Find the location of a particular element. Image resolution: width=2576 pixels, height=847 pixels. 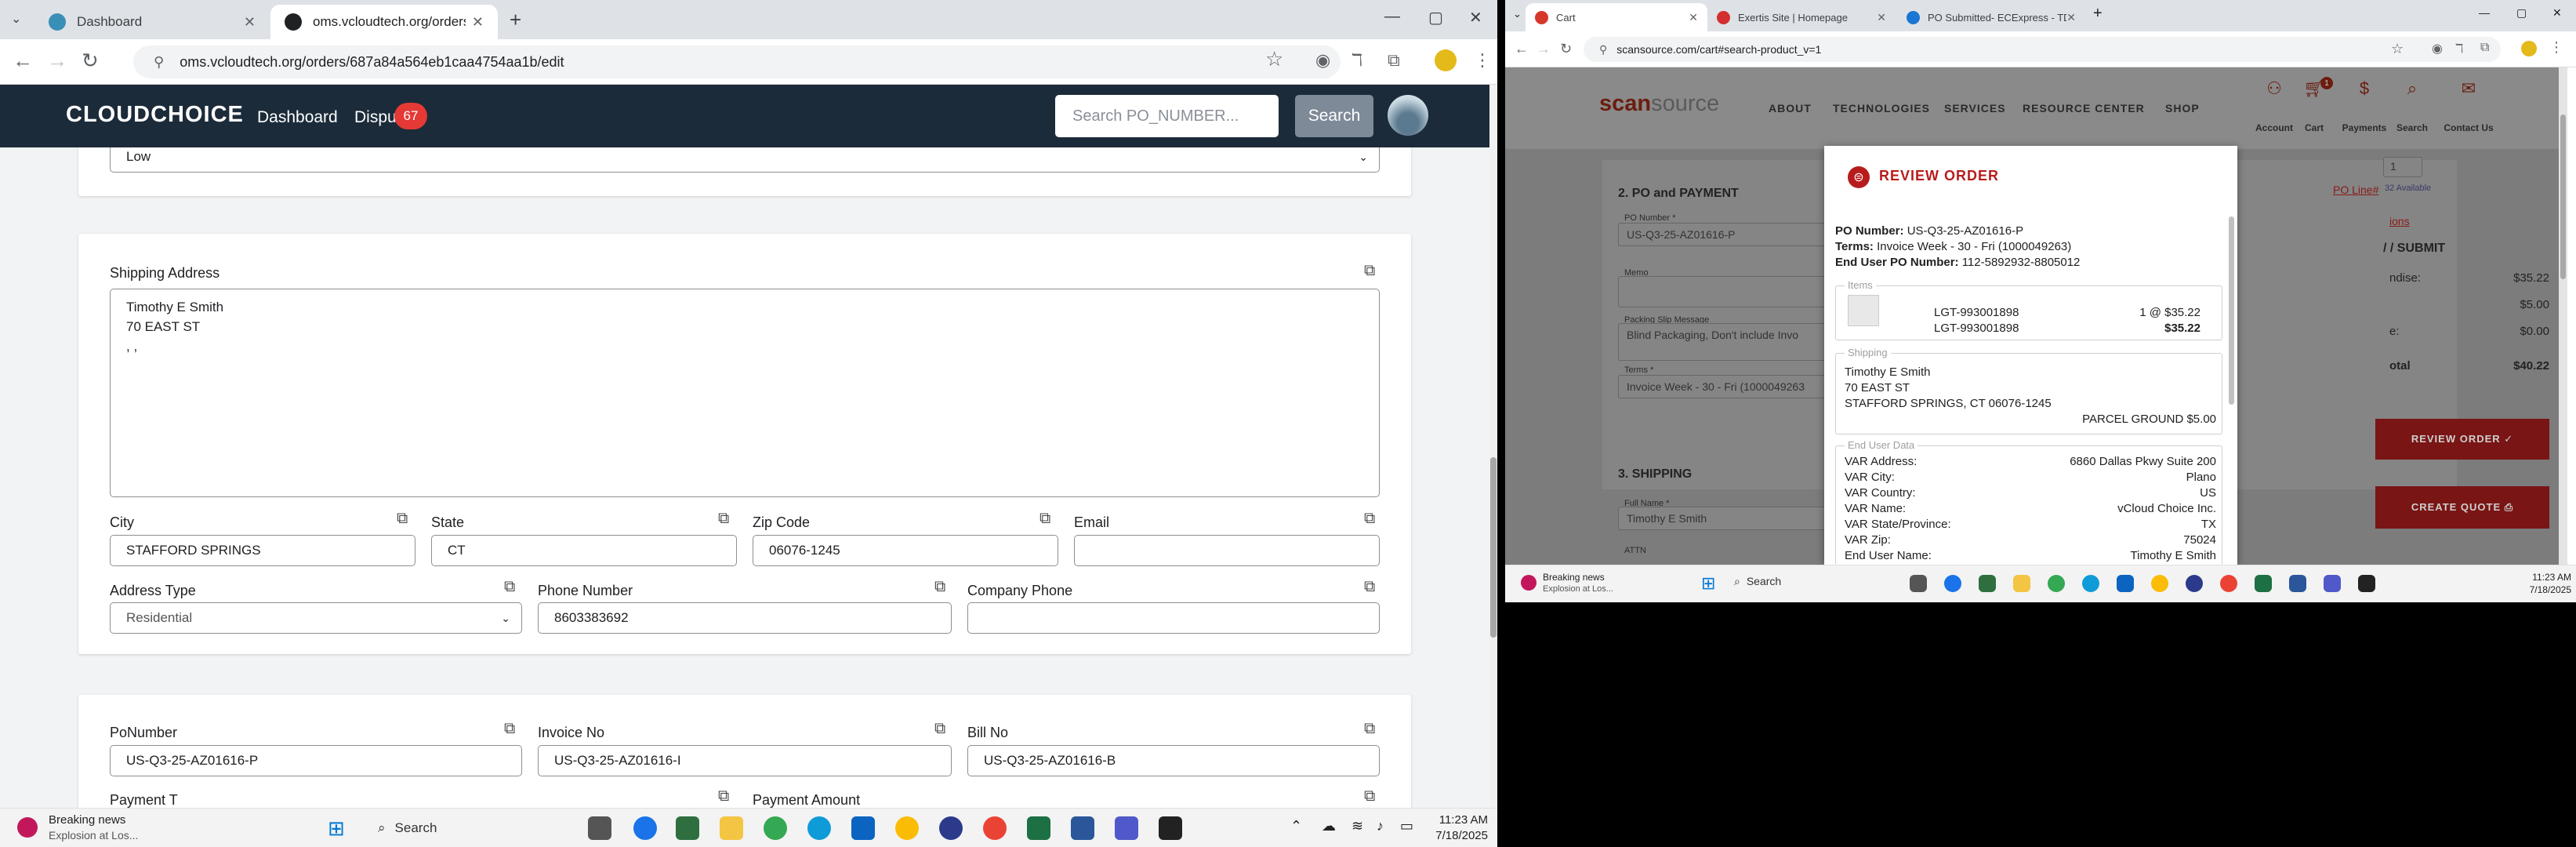

forward-icon: → is located at coordinates (57, 61).